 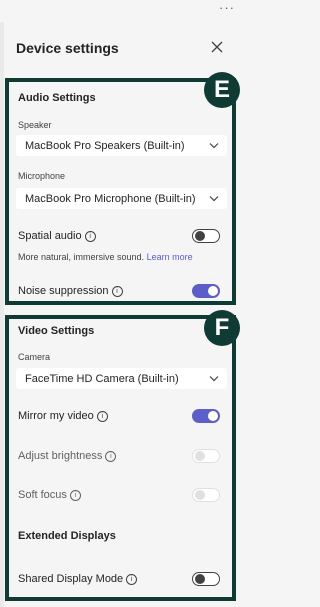 I want to click on soft-focus-toggle, so click(x=206, y=495).